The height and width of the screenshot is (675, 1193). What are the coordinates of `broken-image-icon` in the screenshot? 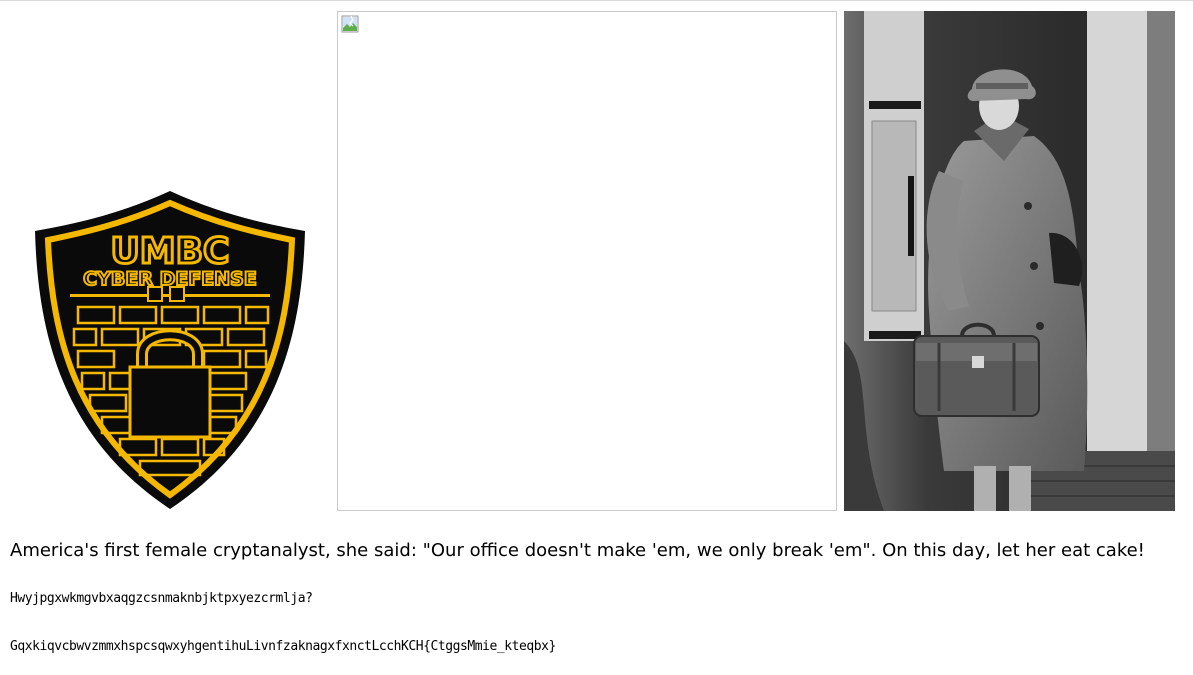 It's located at (350, 24).